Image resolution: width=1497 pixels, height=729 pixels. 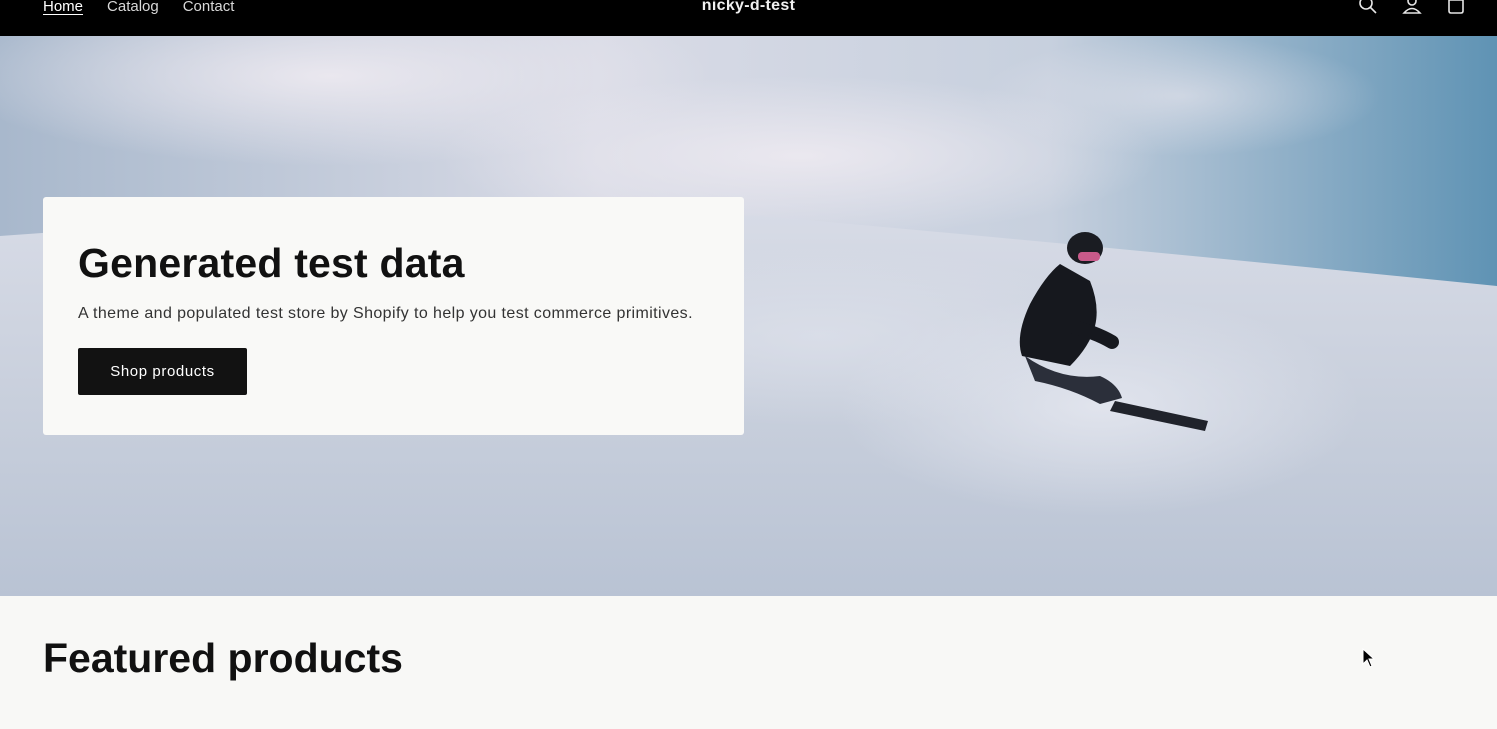 I want to click on header-icons, so click(x=1412, y=8).